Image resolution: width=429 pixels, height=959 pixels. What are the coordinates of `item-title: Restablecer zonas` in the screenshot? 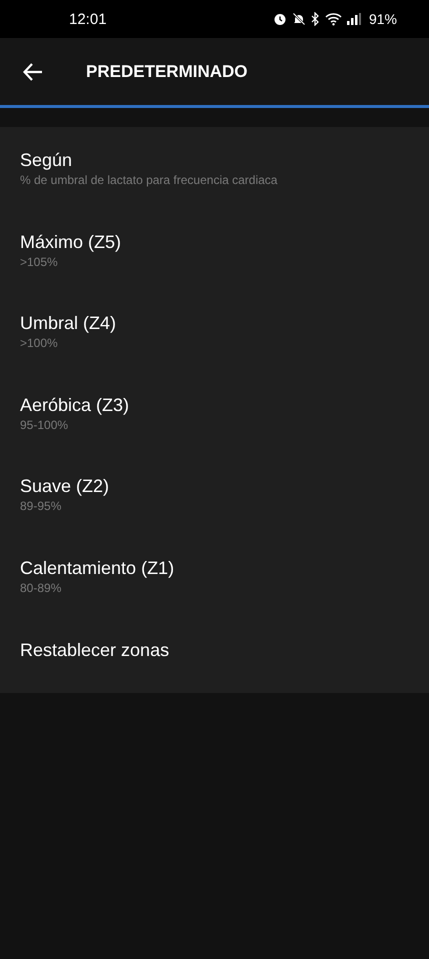 It's located at (95, 650).